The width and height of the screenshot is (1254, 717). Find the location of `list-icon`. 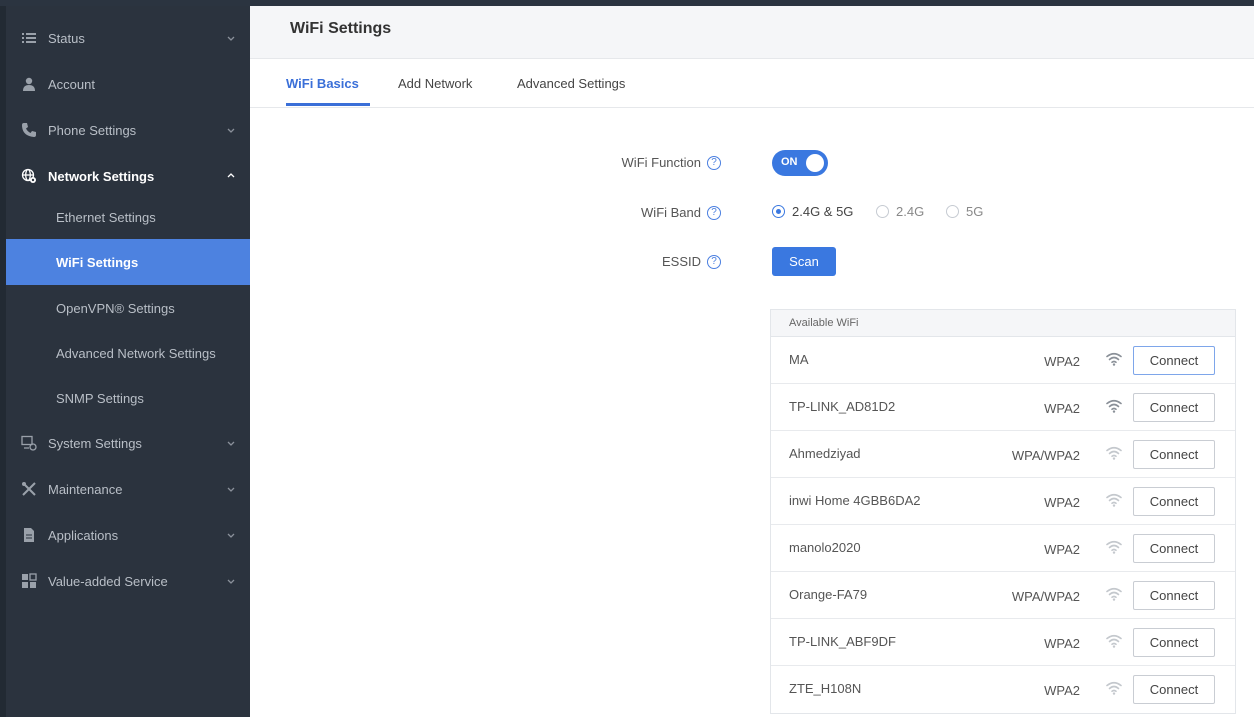

list-icon is located at coordinates (29, 38).